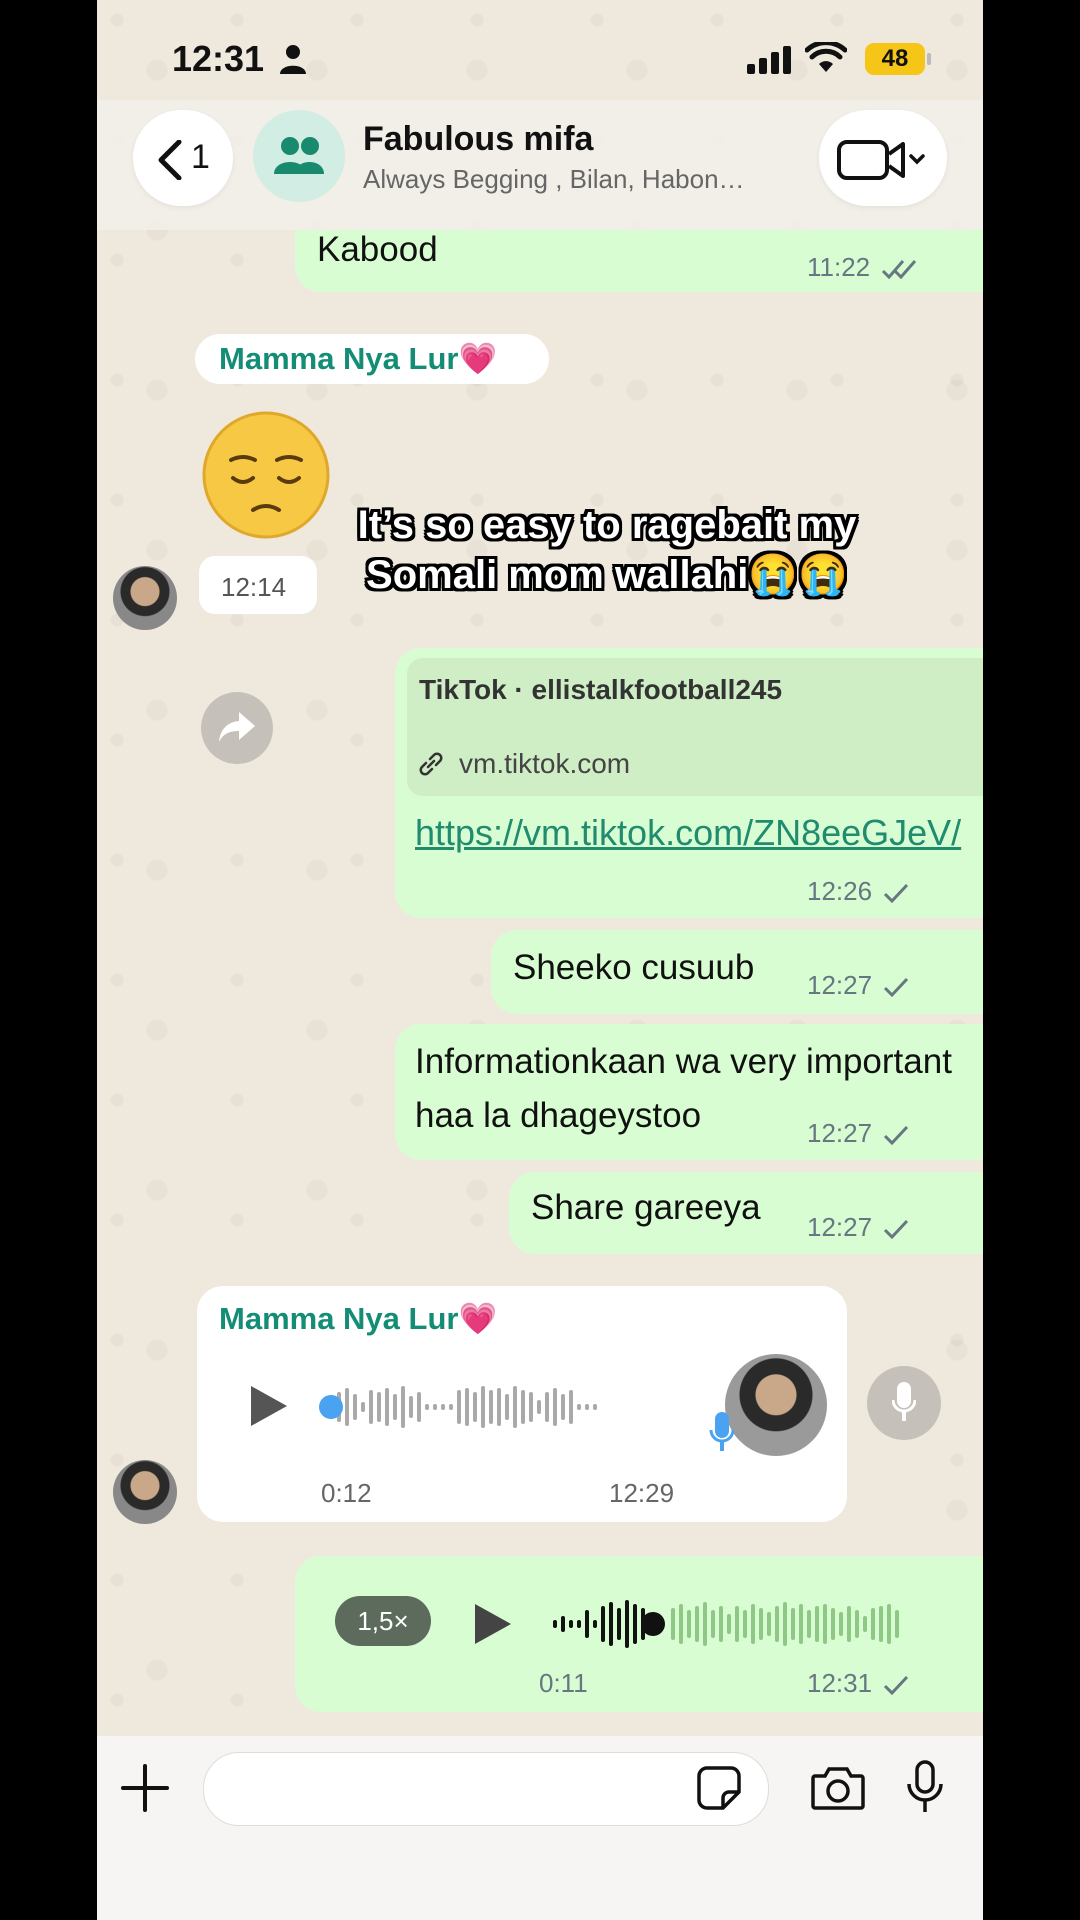 Image resolution: width=1080 pixels, height=1920 pixels. Describe the element at coordinates (683, 1061) in the screenshot. I see `message-text-line-1: Informationkaan wa very important` at that location.